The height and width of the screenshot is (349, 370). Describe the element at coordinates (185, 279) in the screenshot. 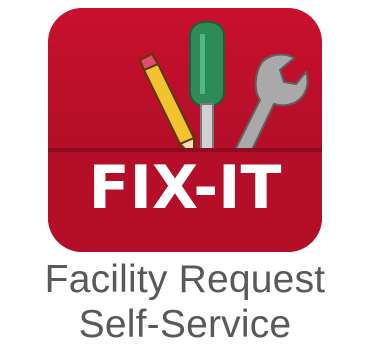

I see `app-label-line1: Facility Request` at that location.